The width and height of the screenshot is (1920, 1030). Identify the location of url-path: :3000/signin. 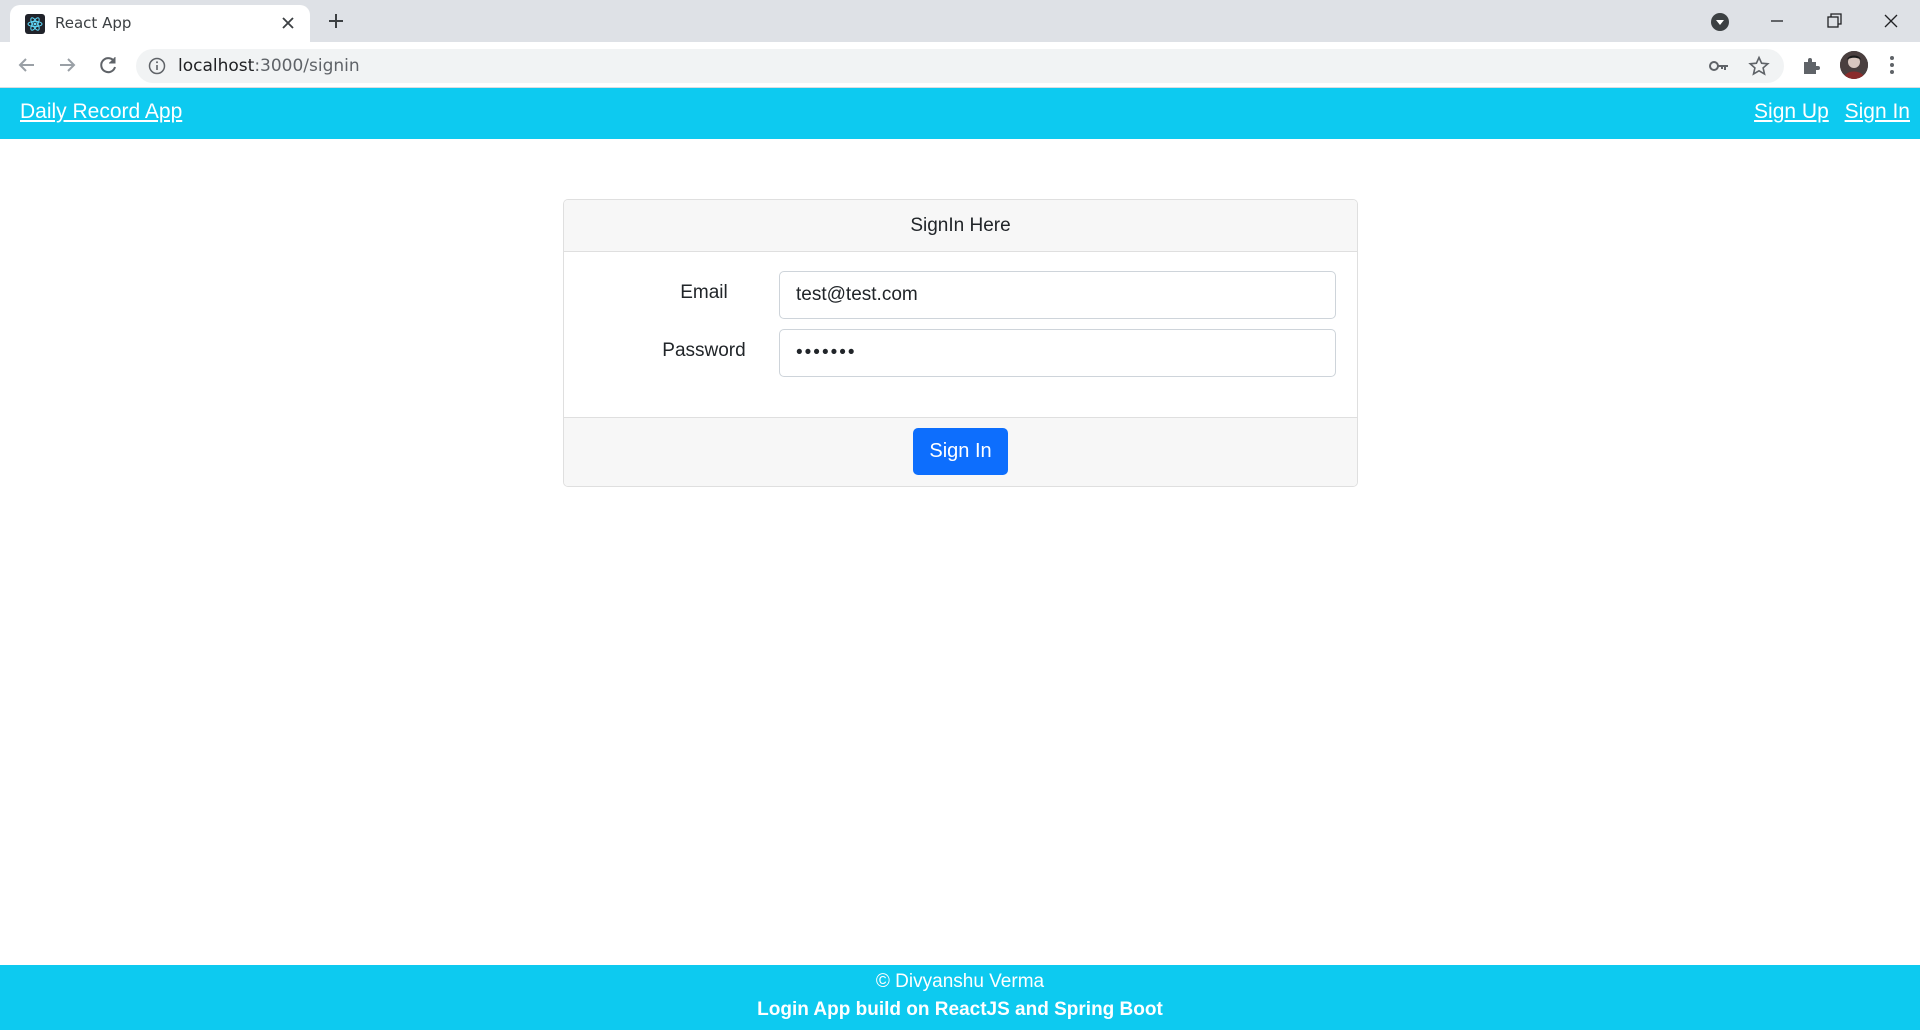
(307, 66).